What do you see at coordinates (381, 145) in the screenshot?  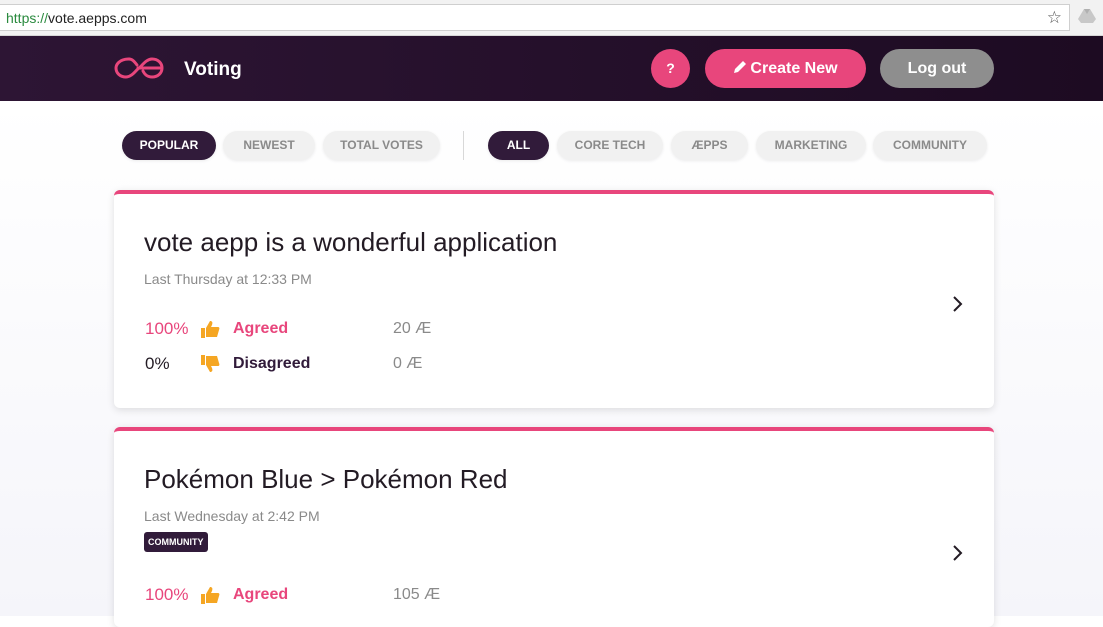 I see `filter-total-votes: TOTAL VOTES` at bounding box center [381, 145].